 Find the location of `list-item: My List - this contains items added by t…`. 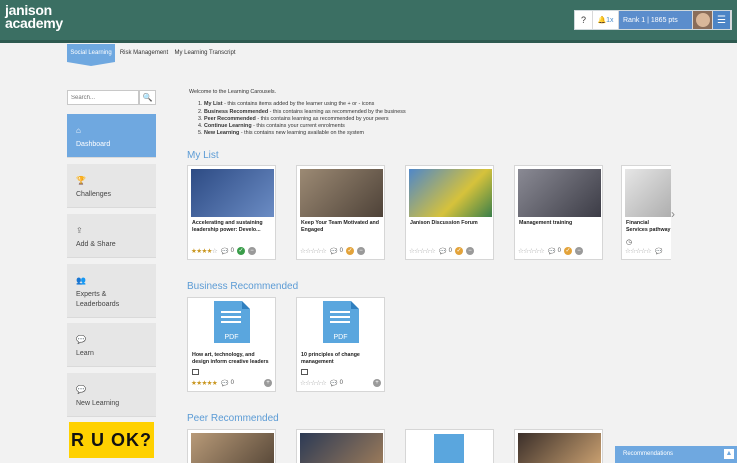

list-item: My List - this contains items added by t… is located at coordinates (326, 104).